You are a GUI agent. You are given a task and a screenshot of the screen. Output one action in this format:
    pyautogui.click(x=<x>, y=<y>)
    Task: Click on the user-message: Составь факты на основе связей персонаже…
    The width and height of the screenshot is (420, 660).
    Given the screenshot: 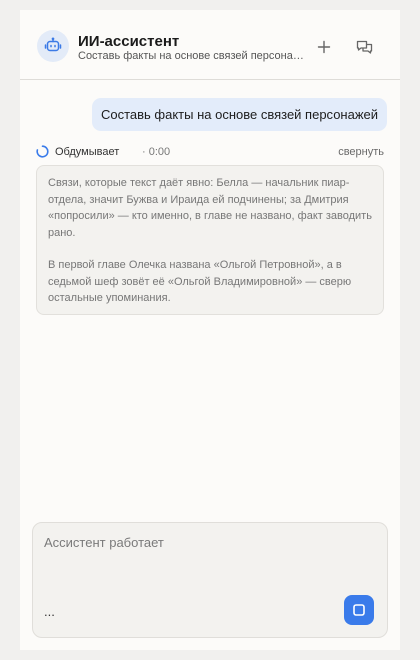 What is the action you would take?
    pyautogui.click(x=239, y=114)
    